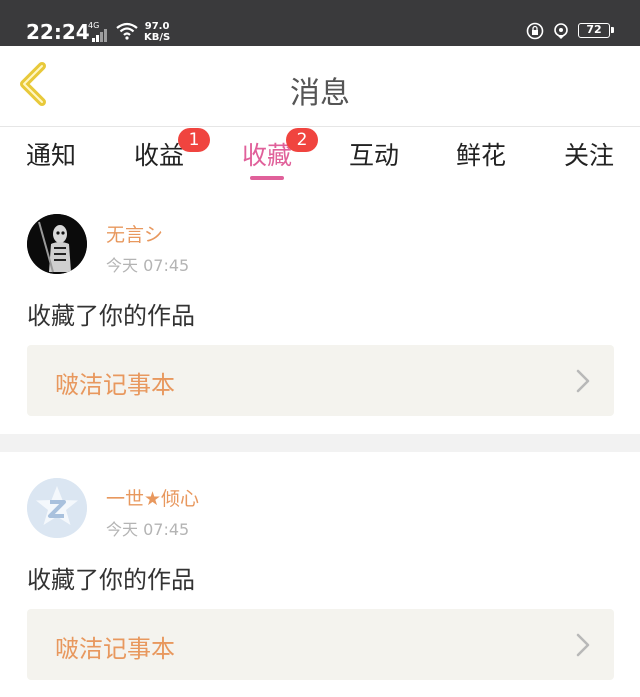 The image size is (640, 697). I want to click on tab-notifications: 通知, so click(51, 154).